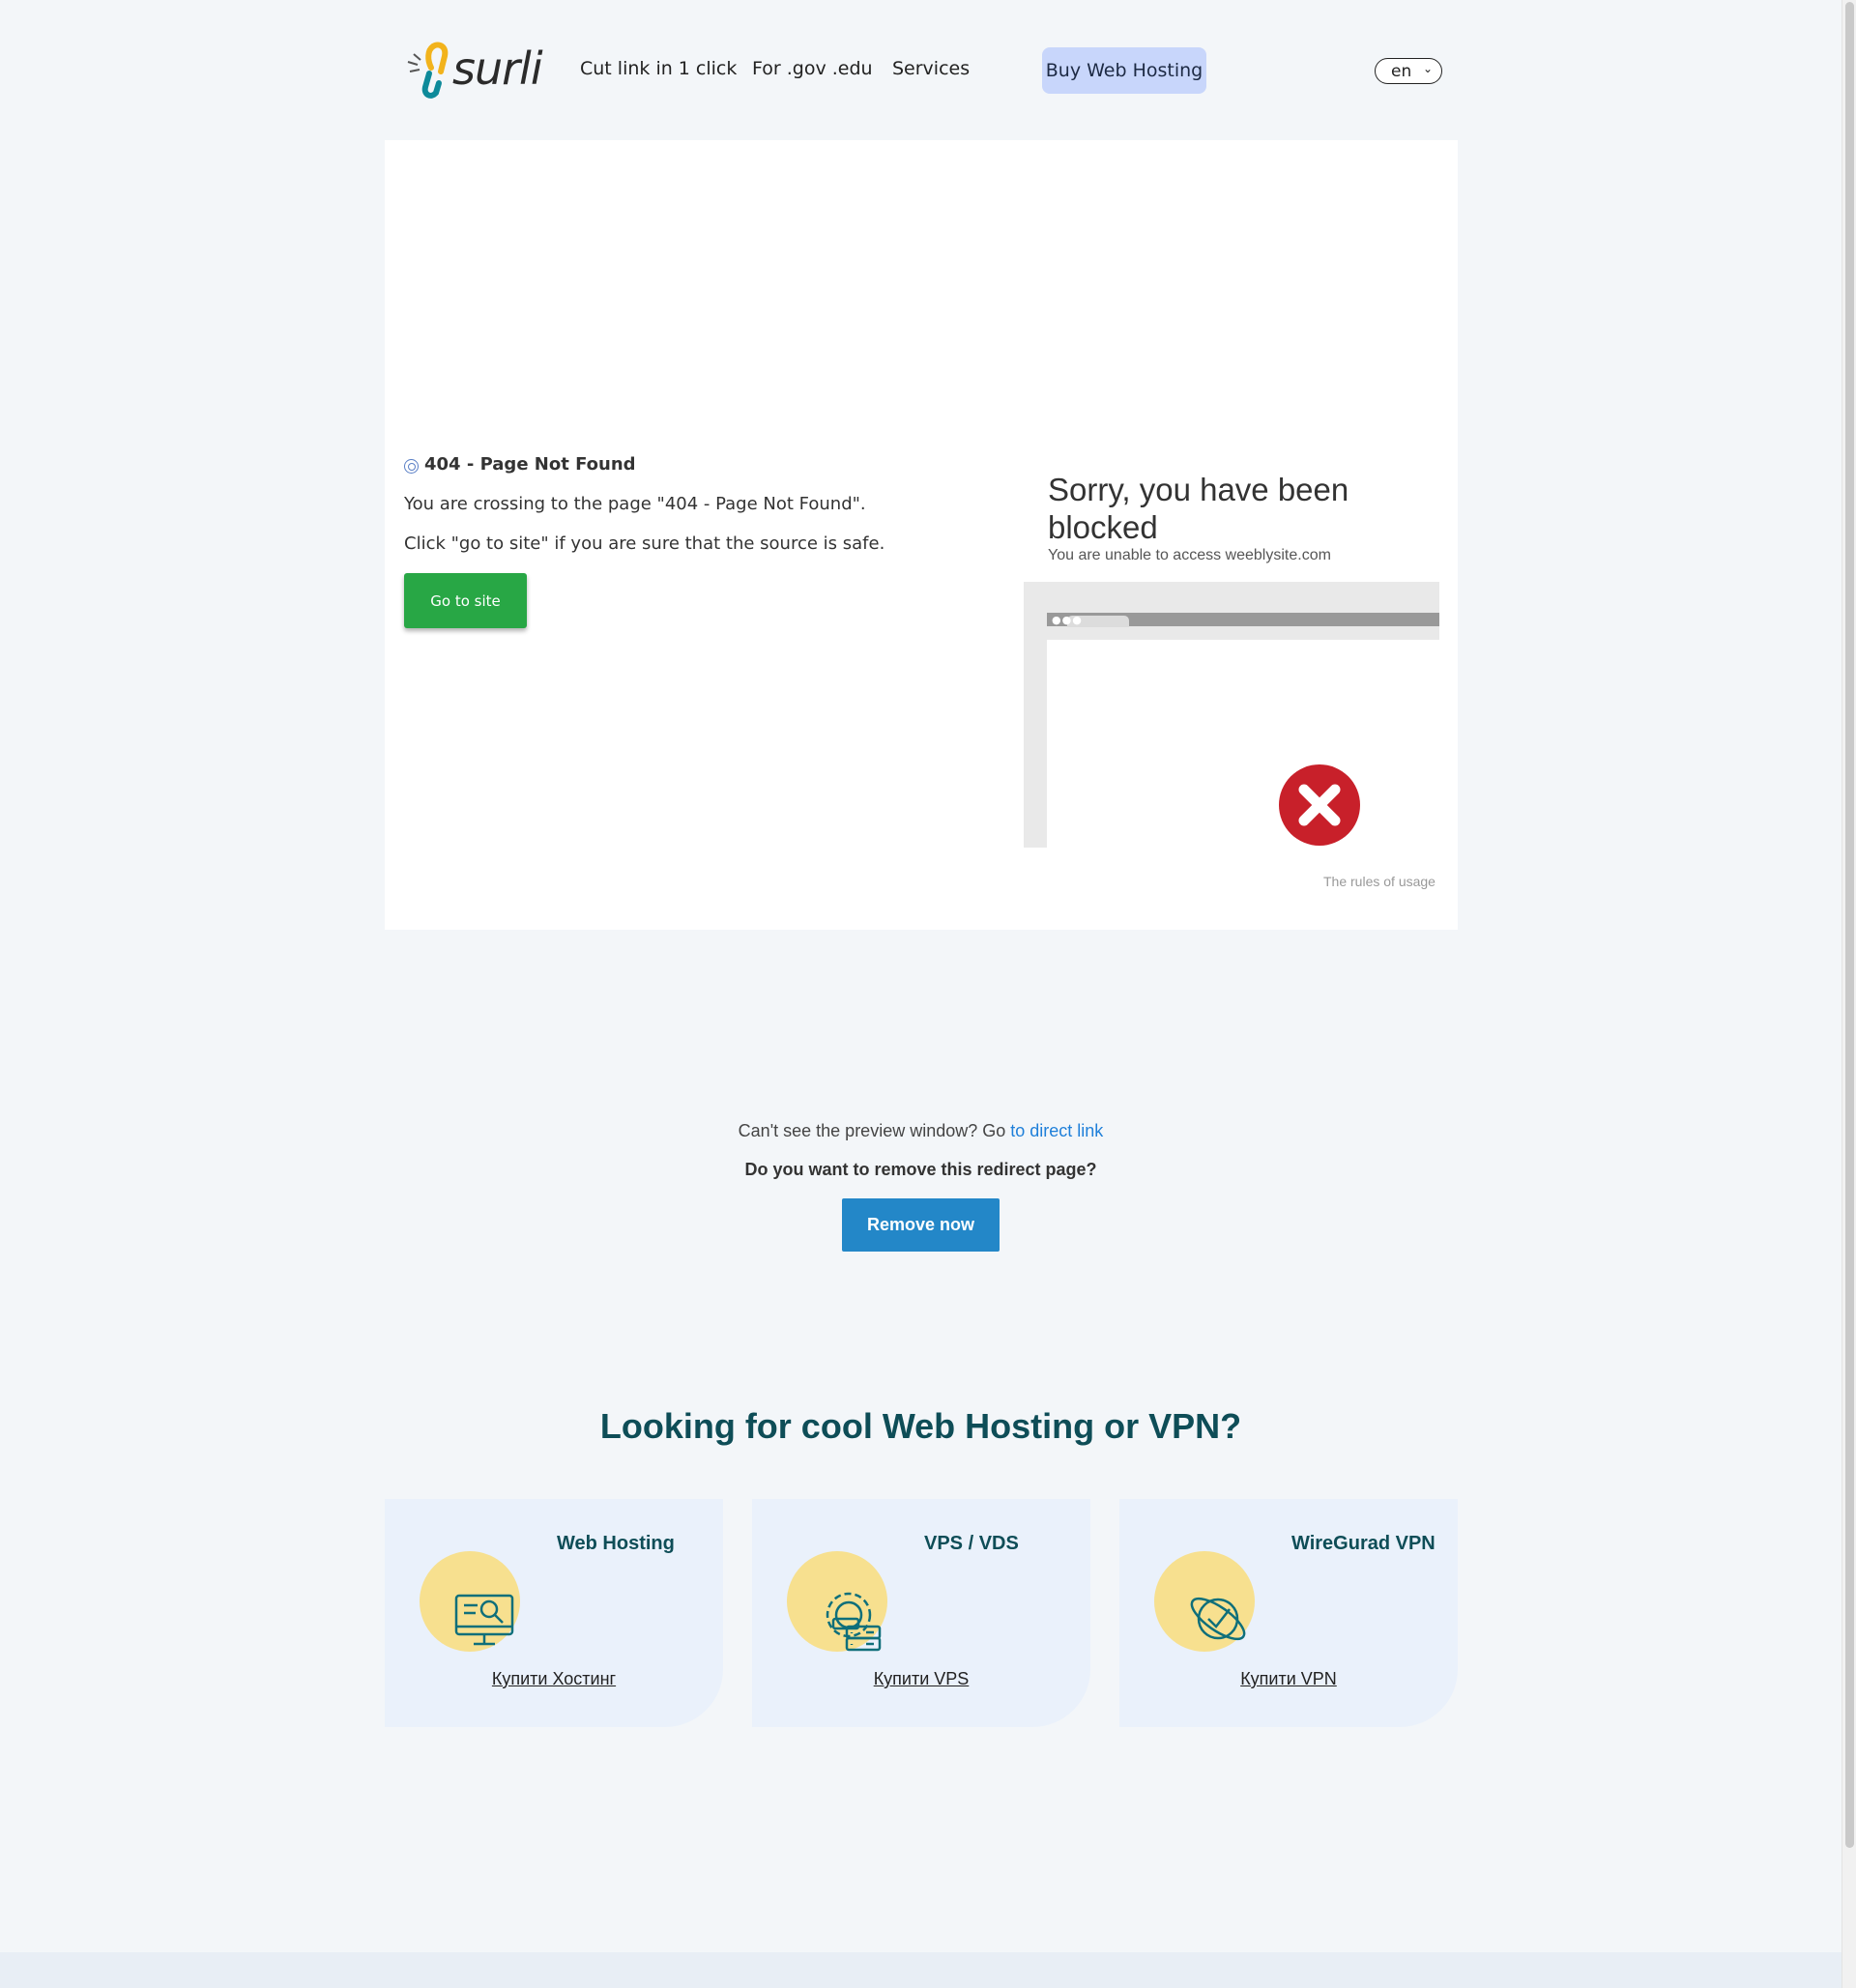 This screenshot has width=1856, height=1988. I want to click on monitor-search-icon, so click(484, 1620).